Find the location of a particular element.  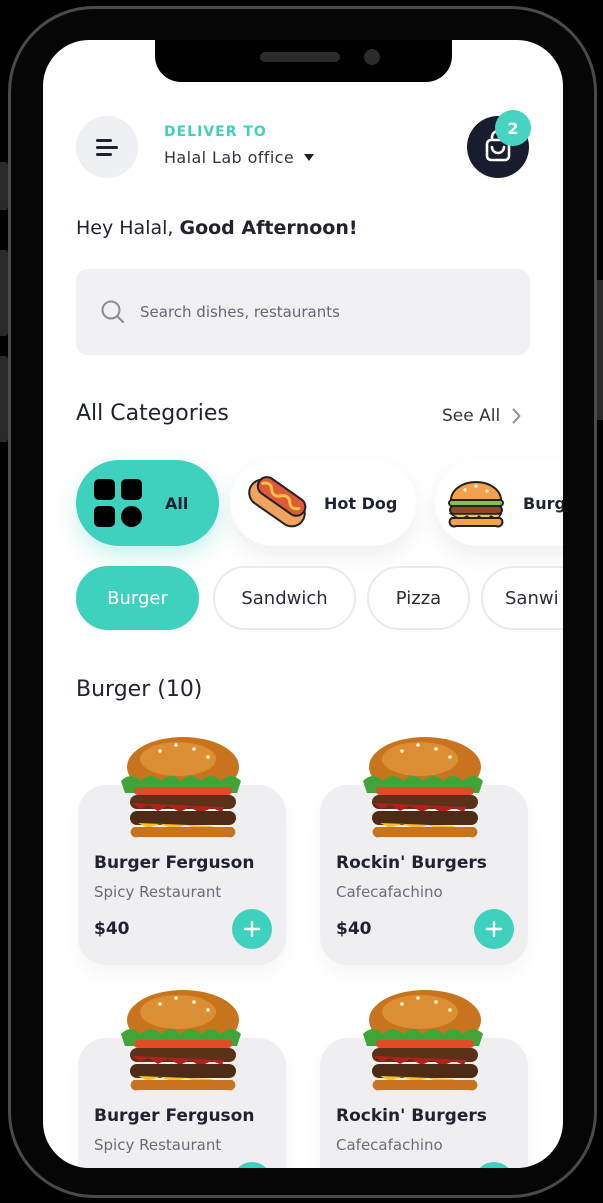

cart-count-badge: 2 is located at coordinates (513, 128).